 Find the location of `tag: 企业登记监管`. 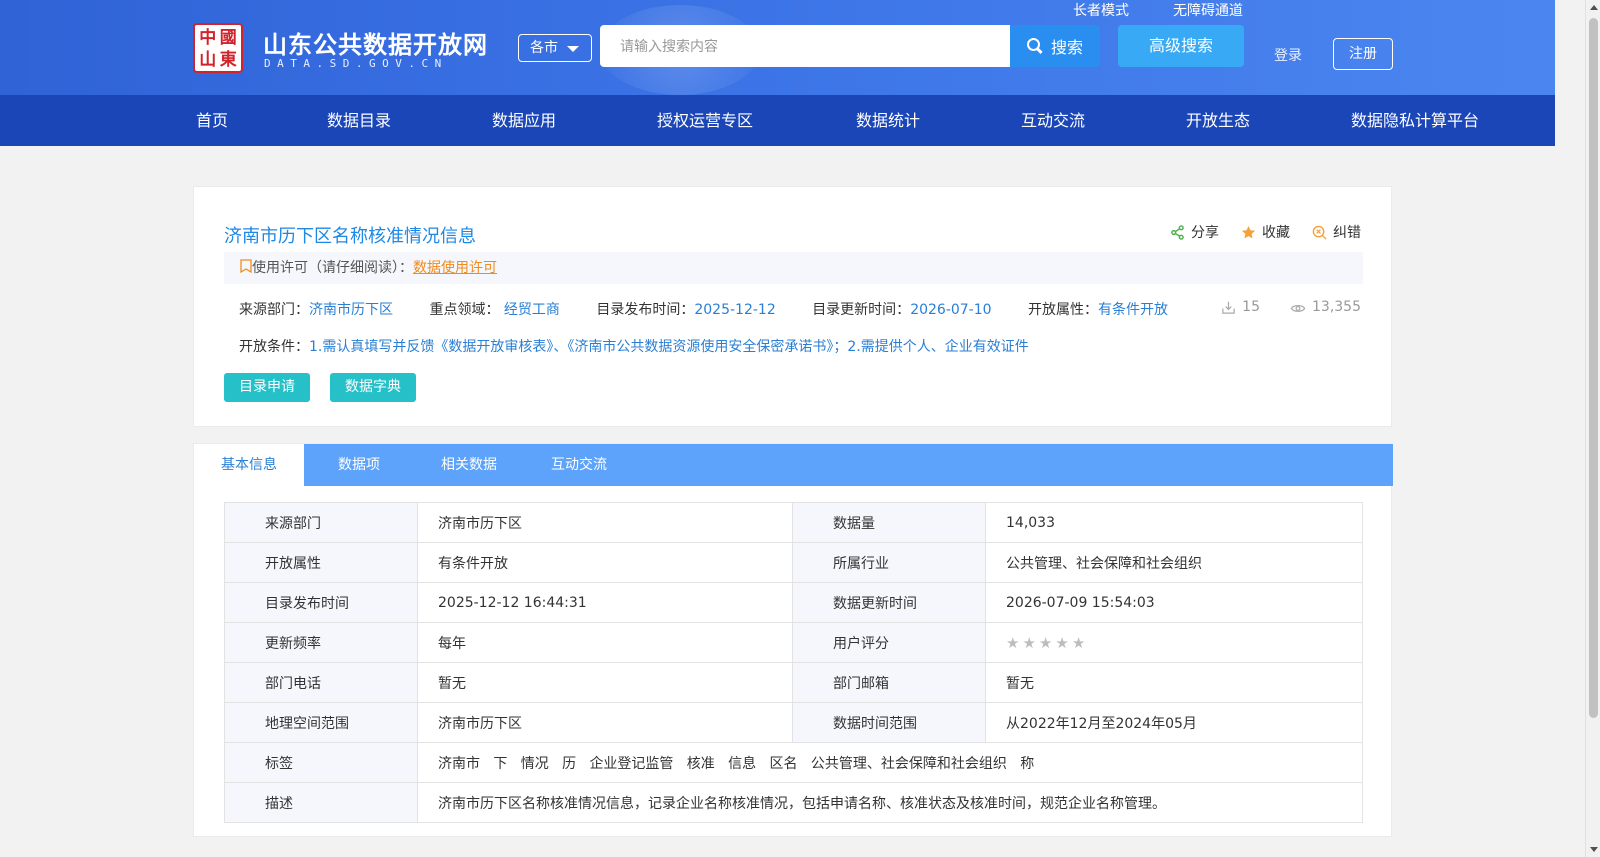

tag: 企业登记监管 is located at coordinates (631, 764).